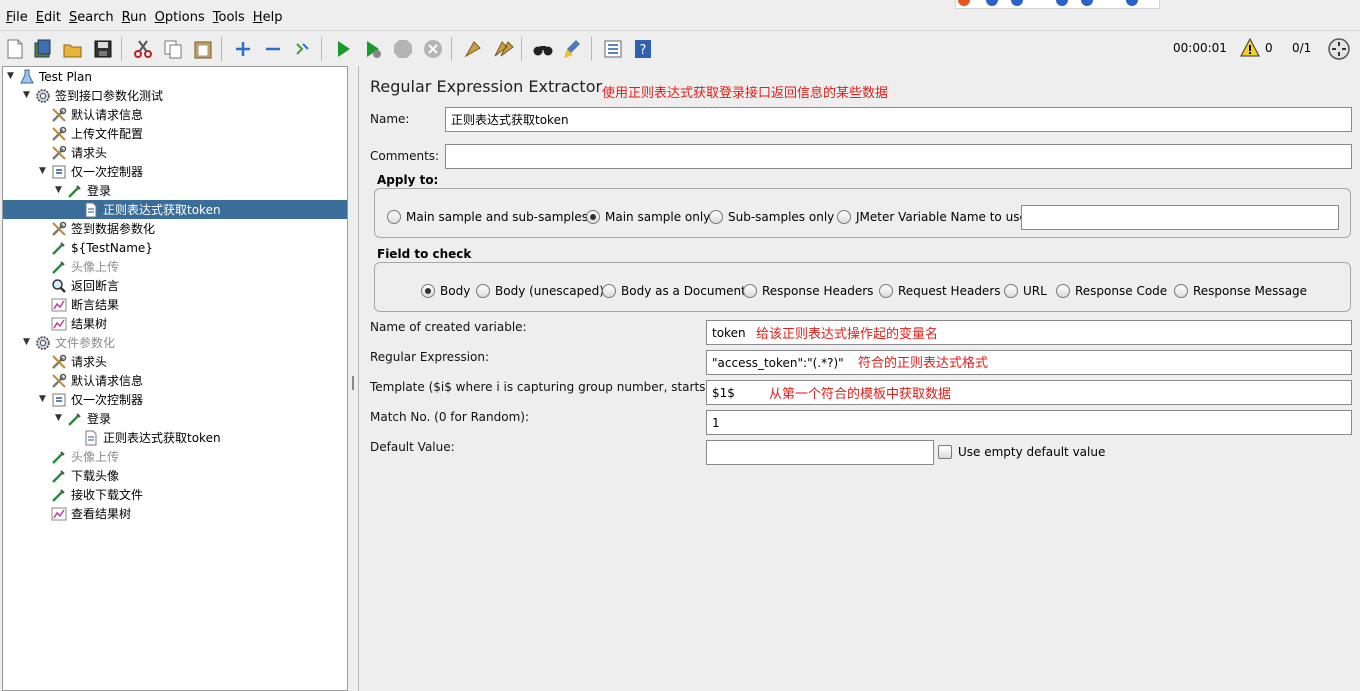 The width and height of the screenshot is (1360, 691). What do you see at coordinates (1250, 49) in the screenshot?
I see `warning-icon` at bounding box center [1250, 49].